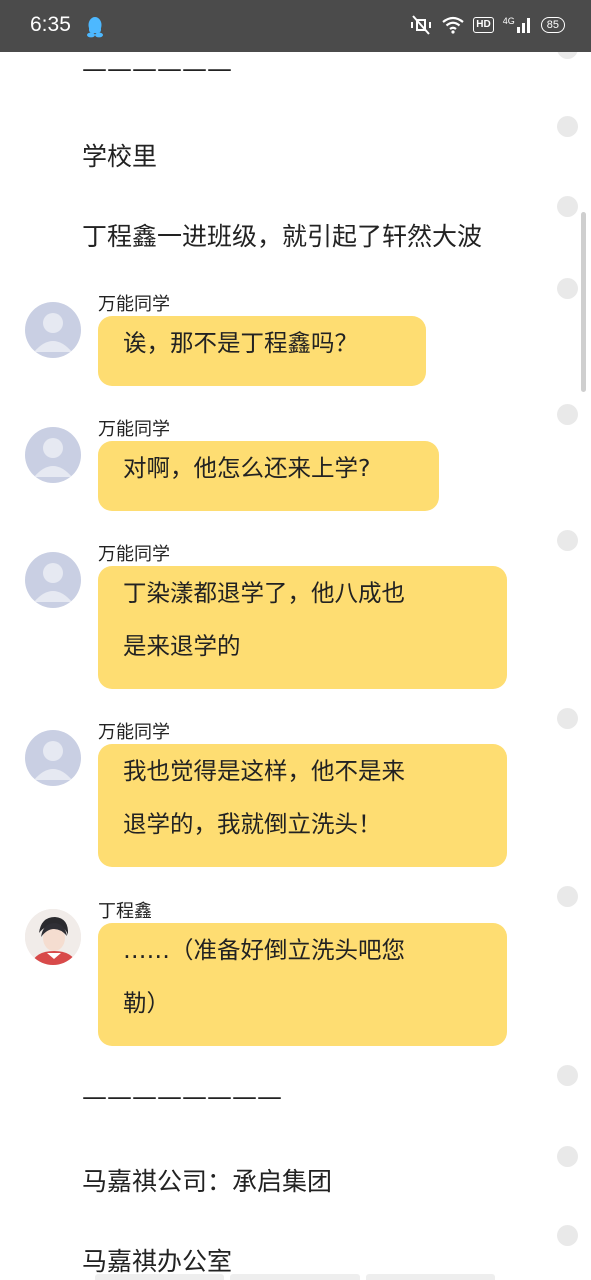 The image size is (591, 1280). What do you see at coordinates (262, 351) in the screenshot?
I see `chat-bubble: 诶，那不是丁程鑫吗？` at bounding box center [262, 351].